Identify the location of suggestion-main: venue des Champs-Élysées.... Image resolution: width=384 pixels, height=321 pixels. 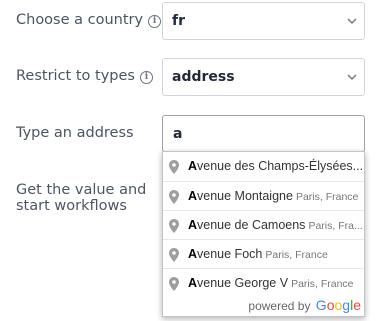
(280, 166).